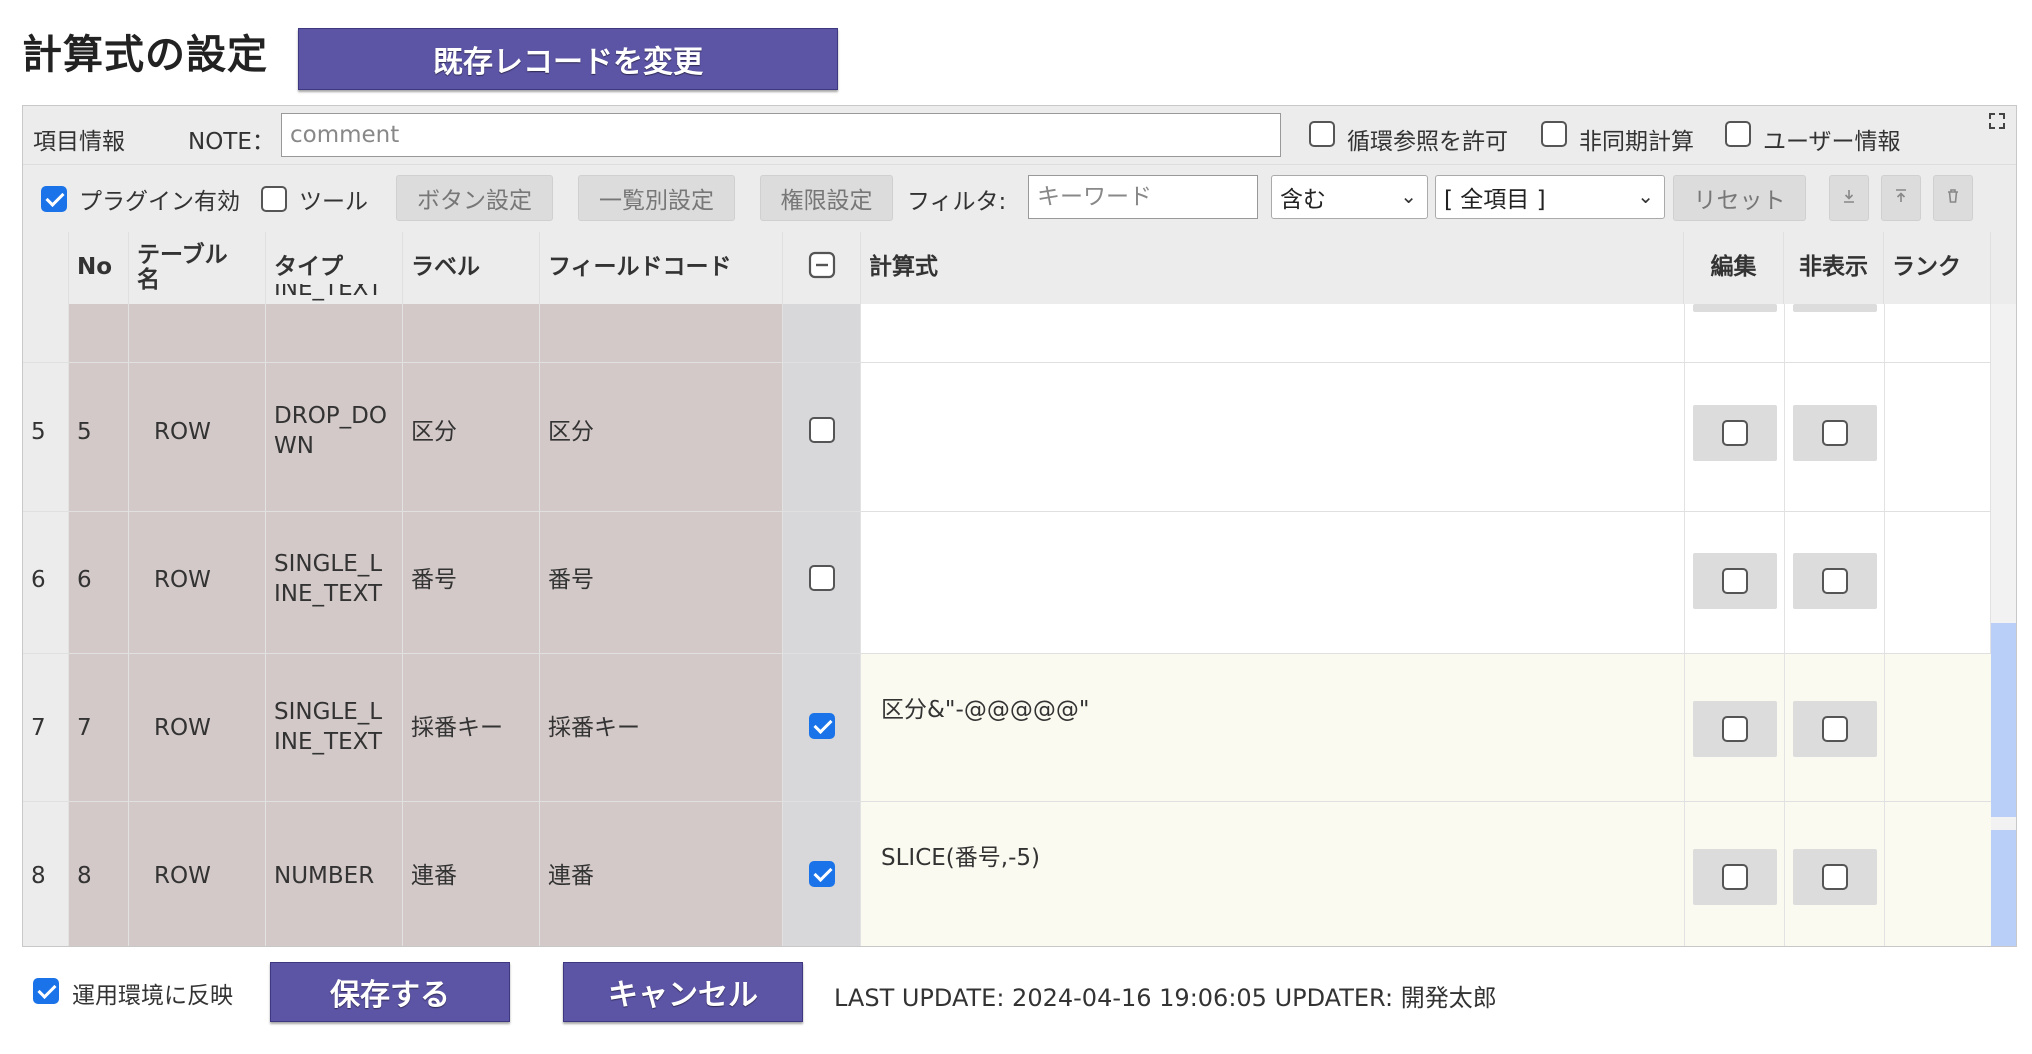  Describe the element at coordinates (145, 55) in the screenshot. I see `page-title: 計算式の設定` at that location.